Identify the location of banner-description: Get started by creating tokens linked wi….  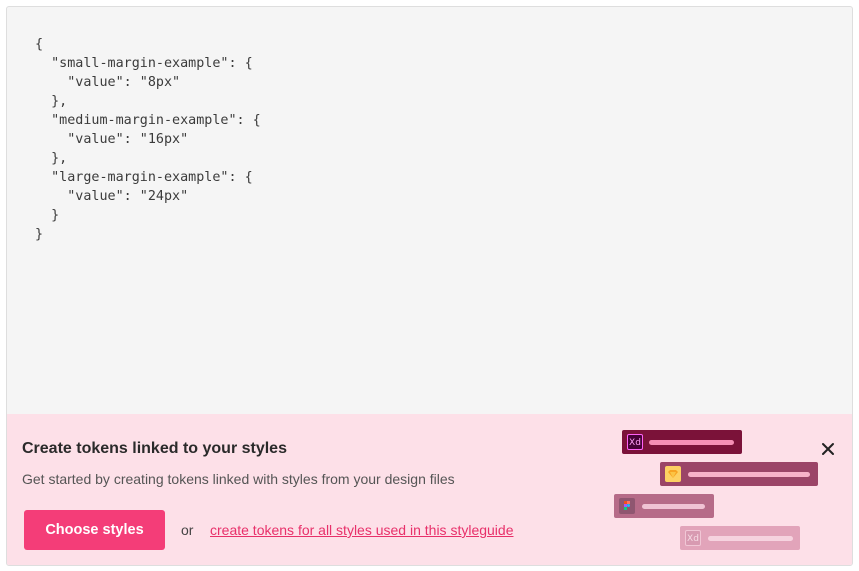
(238, 479).